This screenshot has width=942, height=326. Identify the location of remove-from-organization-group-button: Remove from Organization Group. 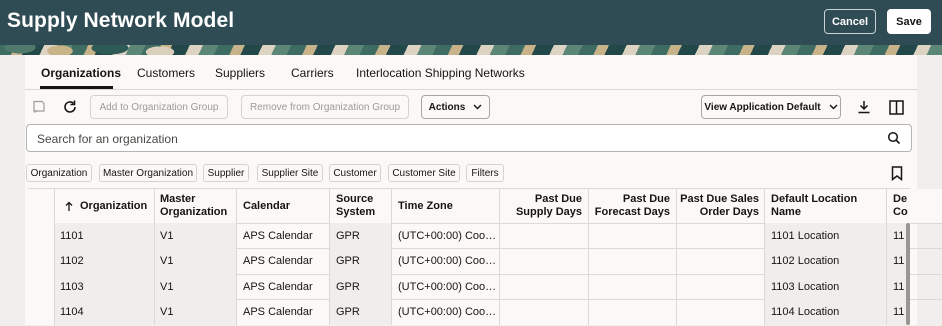
(325, 107).